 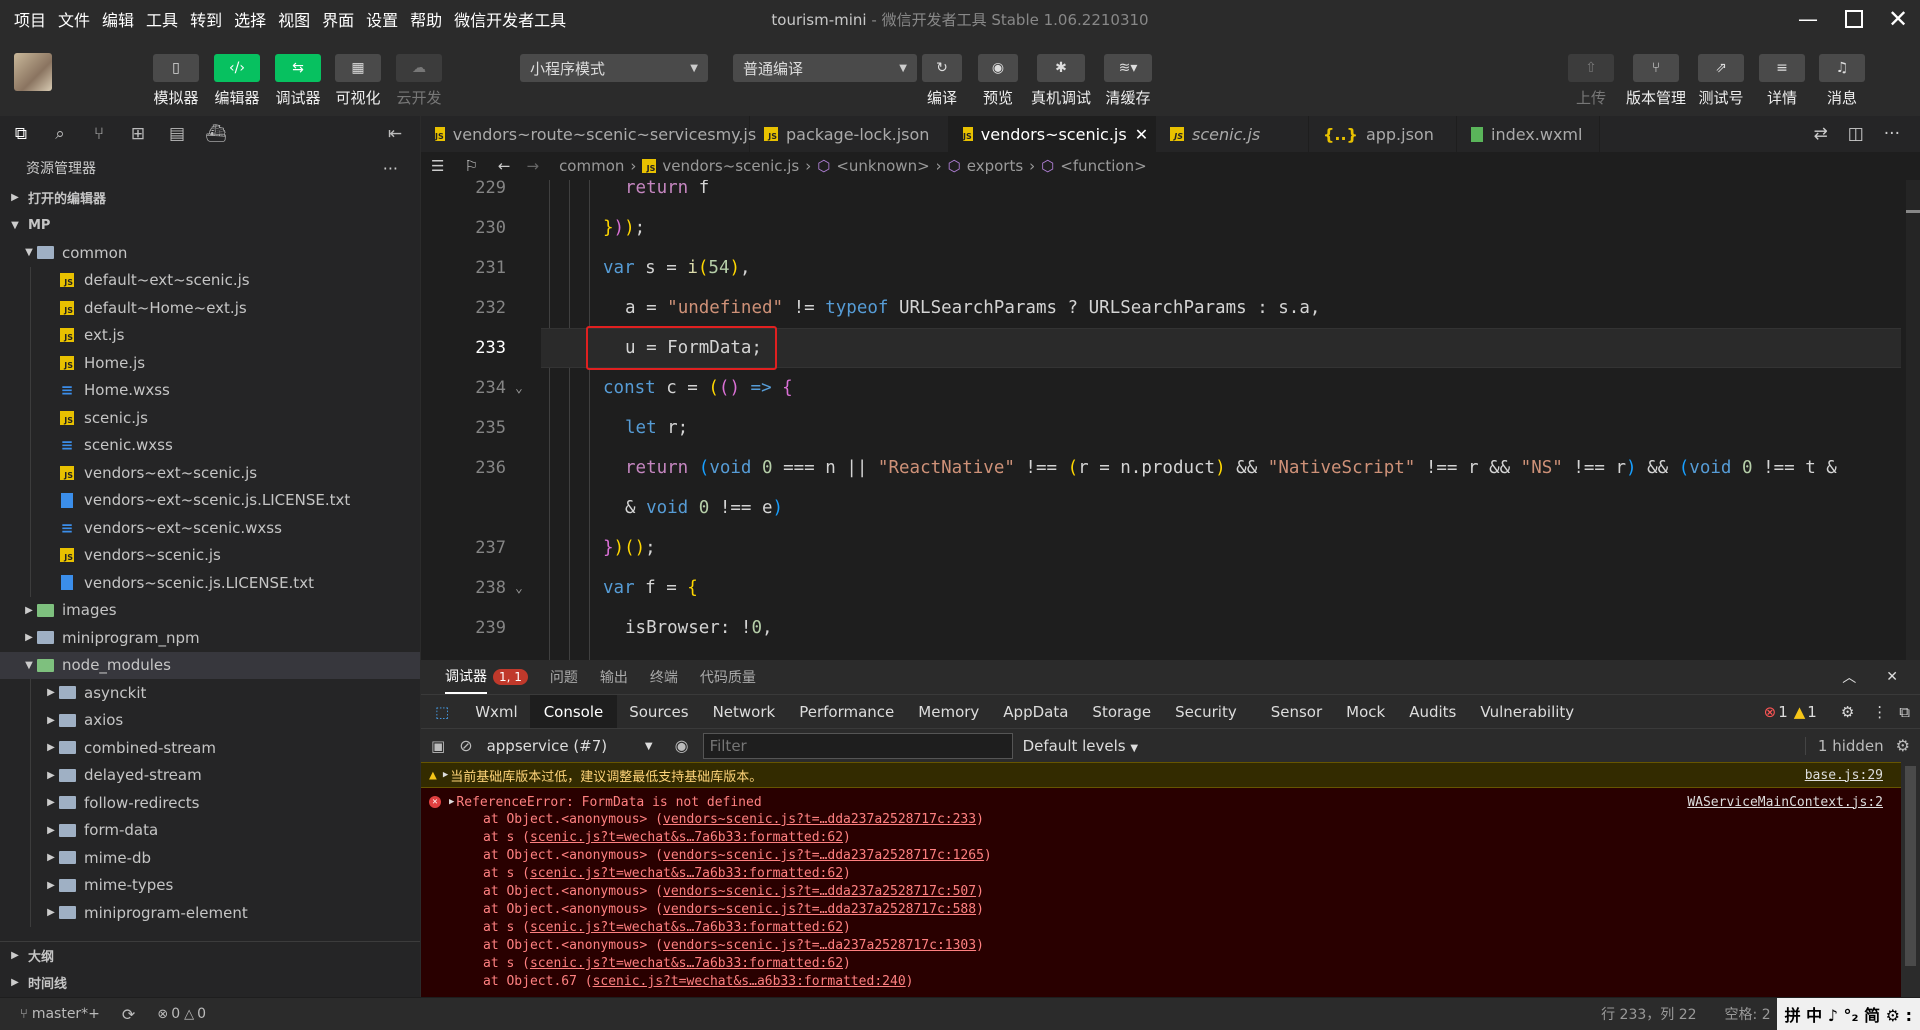 What do you see at coordinates (749, 981) in the screenshot?
I see `stack-frame-link: scenic.js?t=wechat&s…a6b33:formatted:240` at bounding box center [749, 981].